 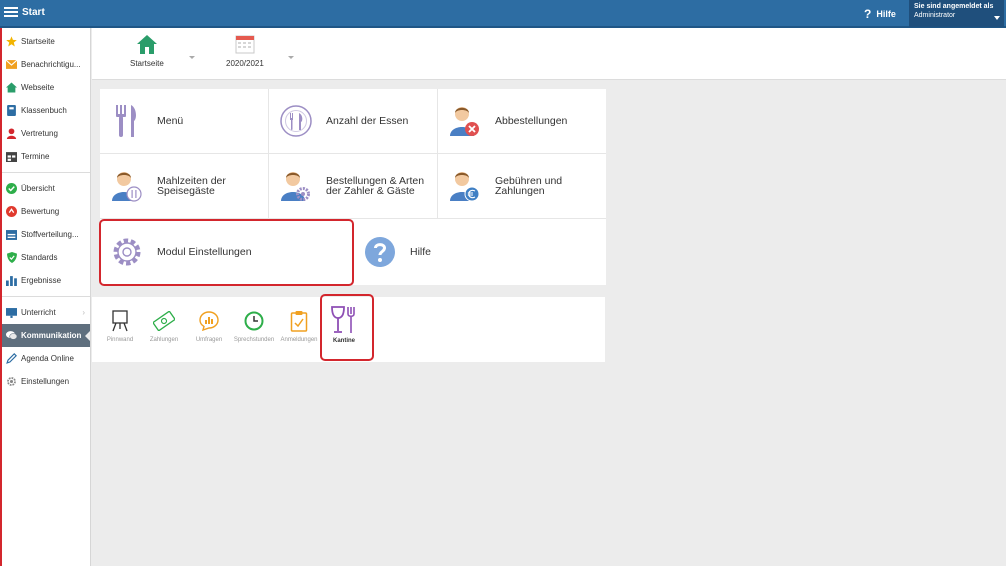 I want to click on sidebar-item-webseite: Webseite, so click(x=46, y=87).